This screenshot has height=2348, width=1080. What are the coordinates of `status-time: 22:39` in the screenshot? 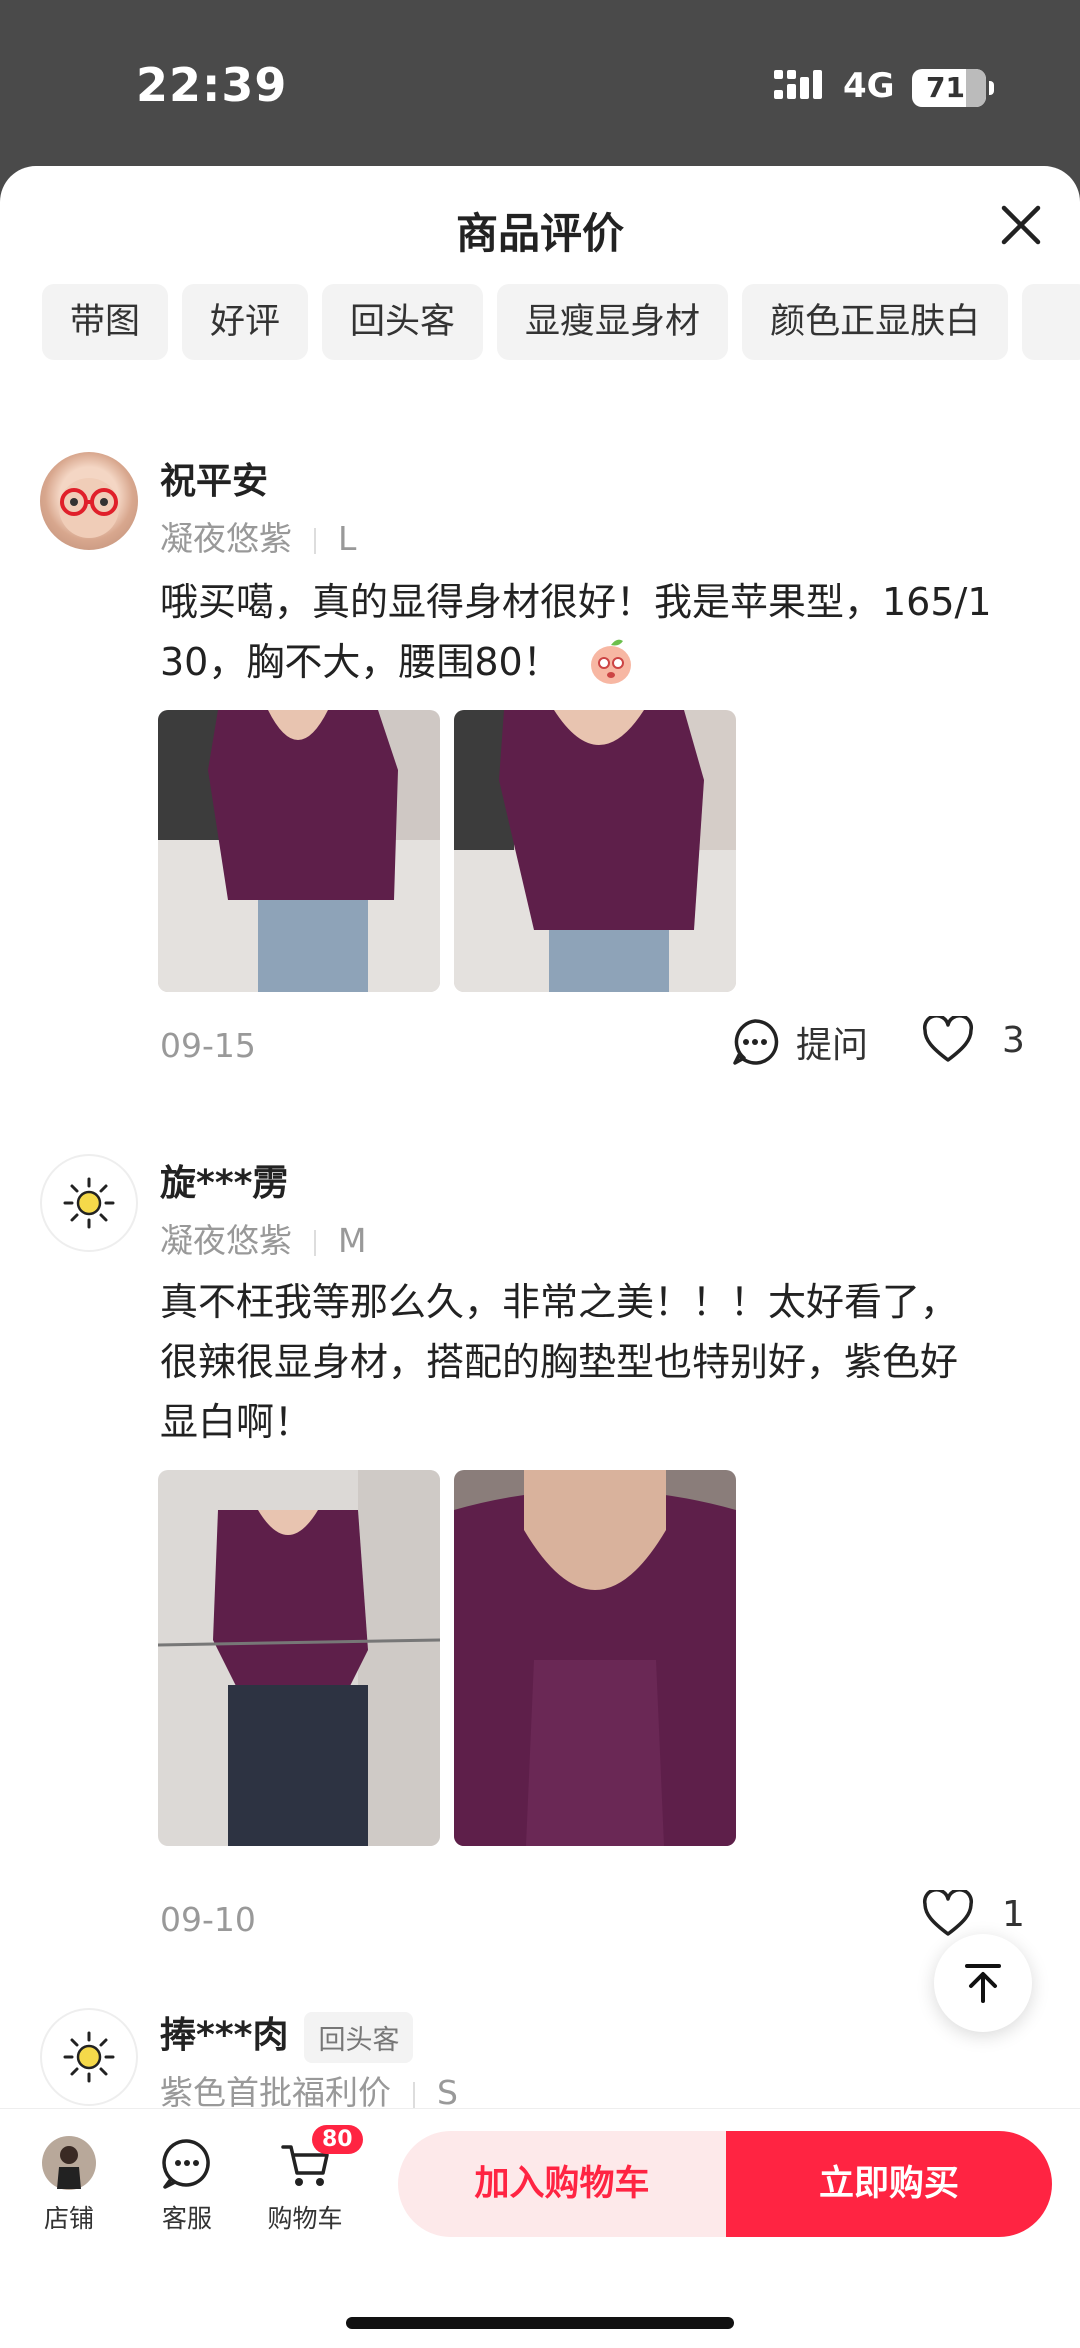 It's located at (212, 85).